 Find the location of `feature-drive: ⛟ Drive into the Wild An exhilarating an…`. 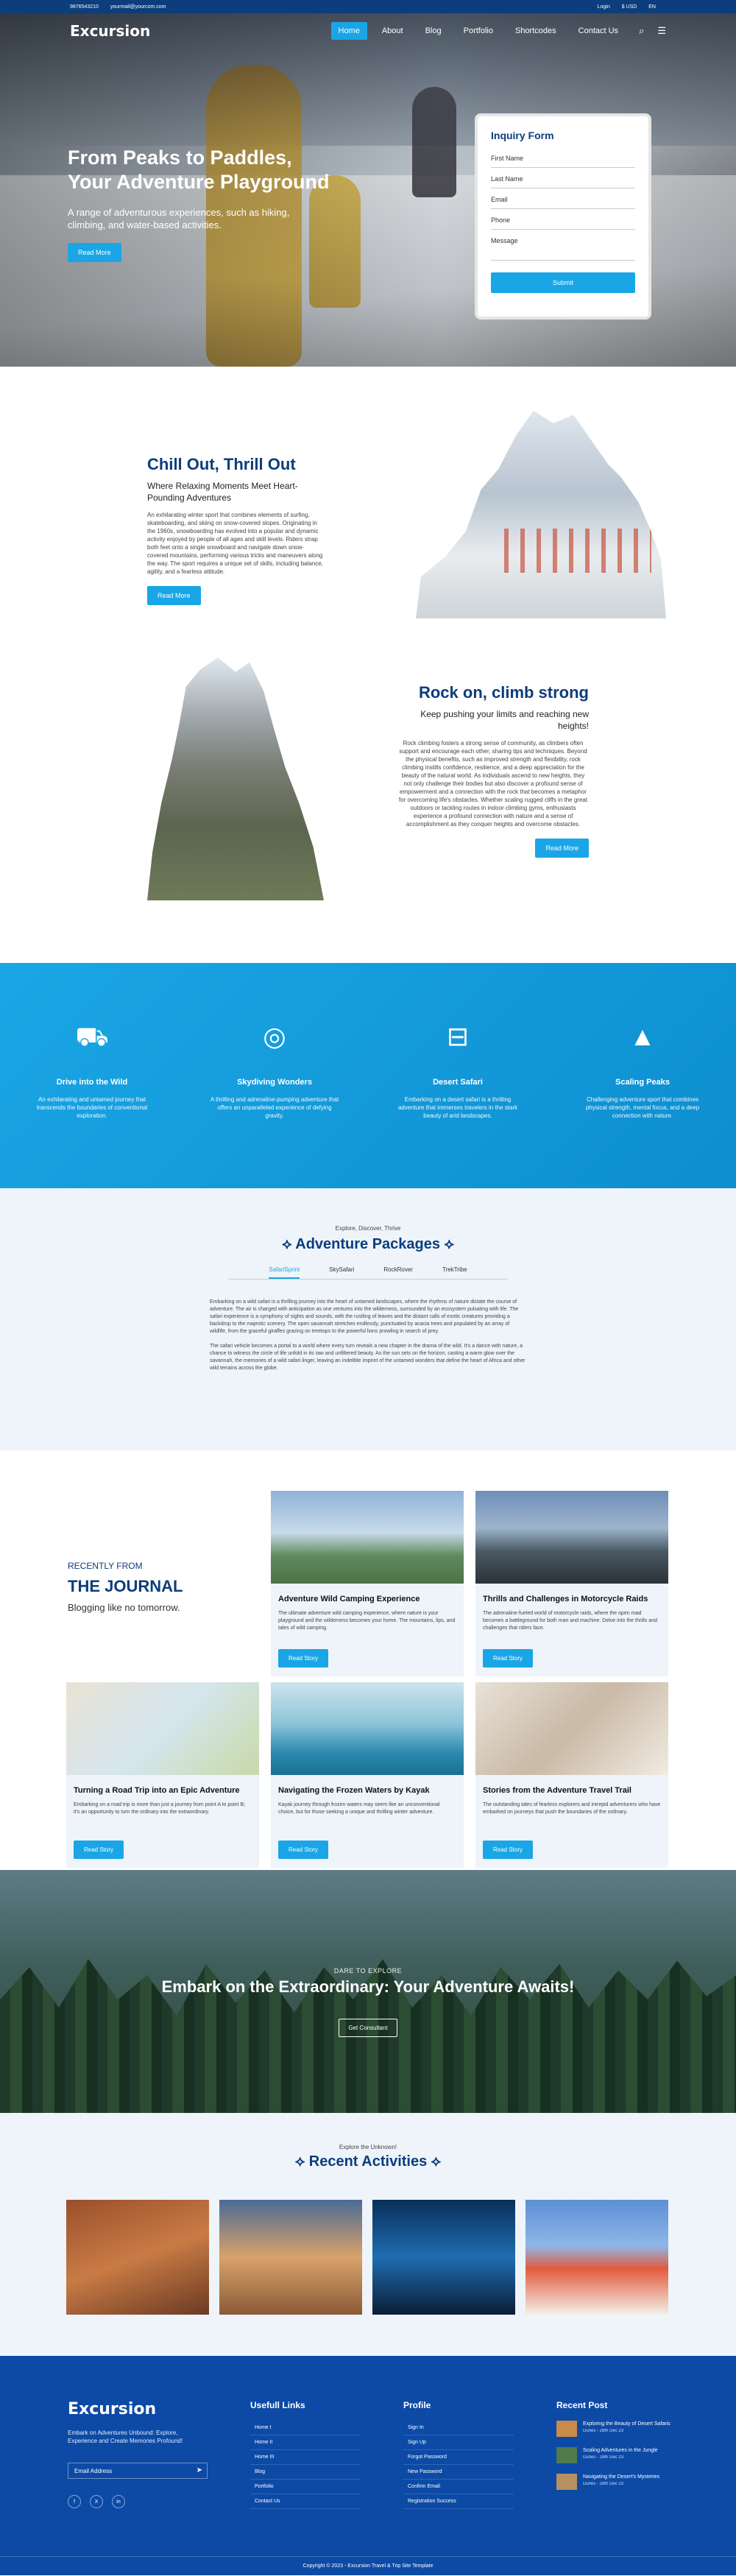

feature-drive: ⛟ Drive into the Wild An exhilarating an… is located at coordinates (92, 1071).